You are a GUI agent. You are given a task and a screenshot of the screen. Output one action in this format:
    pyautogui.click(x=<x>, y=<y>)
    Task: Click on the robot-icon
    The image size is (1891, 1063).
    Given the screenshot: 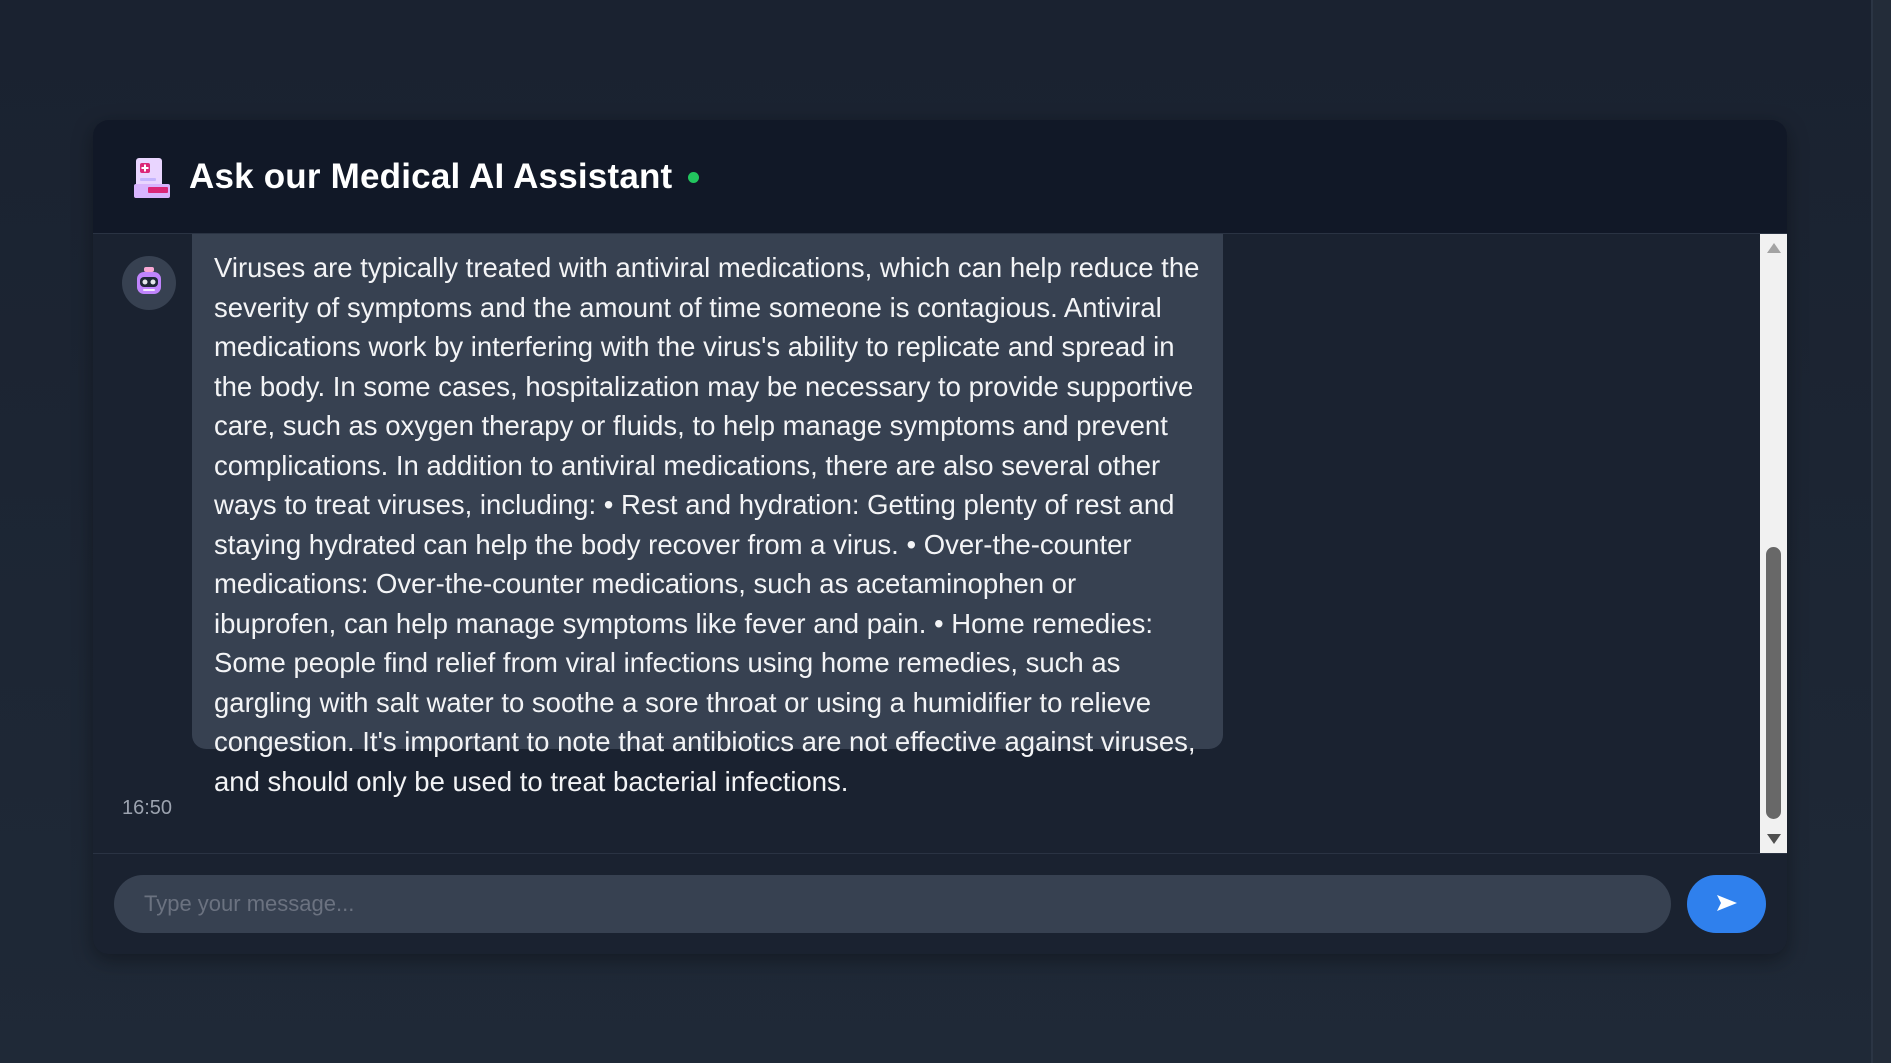 What is the action you would take?
    pyautogui.click(x=149, y=283)
    